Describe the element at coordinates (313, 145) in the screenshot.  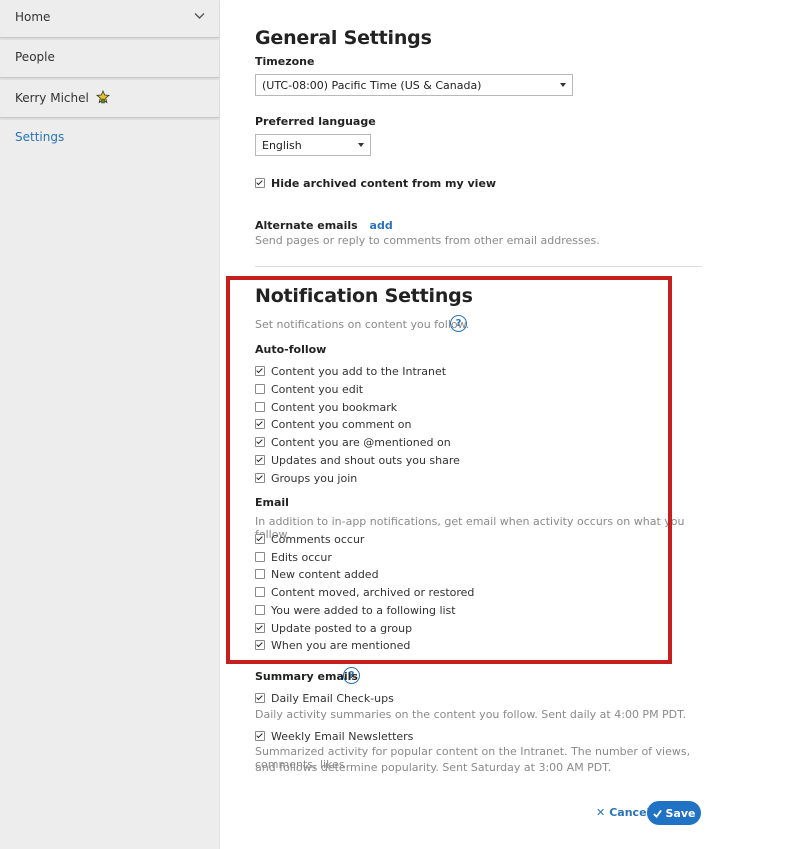
I see `language-select: English` at that location.